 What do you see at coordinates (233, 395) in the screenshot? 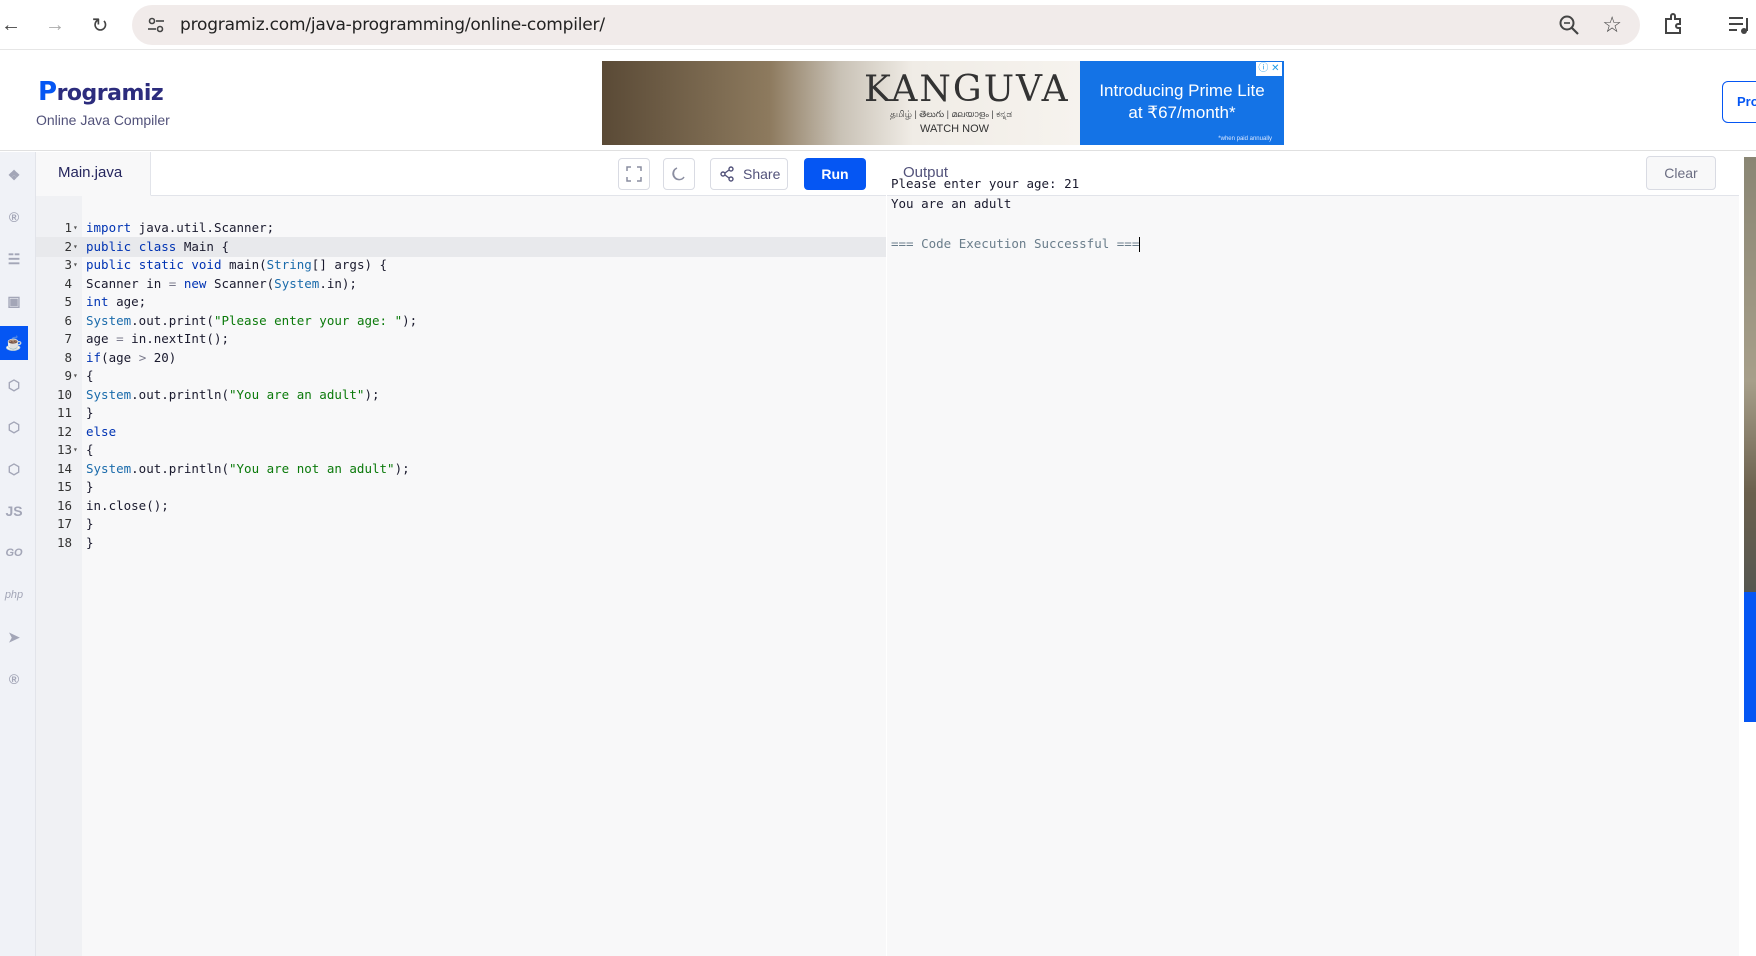
I see `code-text: System.out.println("You are an adult");` at bounding box center [233, 395].